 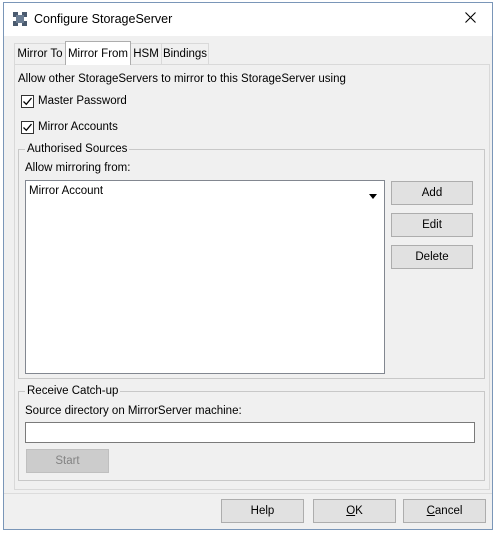 What do you see at coordinates (78, 127) in the screenshot?
I see `mirror-accounts-label: Mirror Accounts` at bounding box center [78, 127].